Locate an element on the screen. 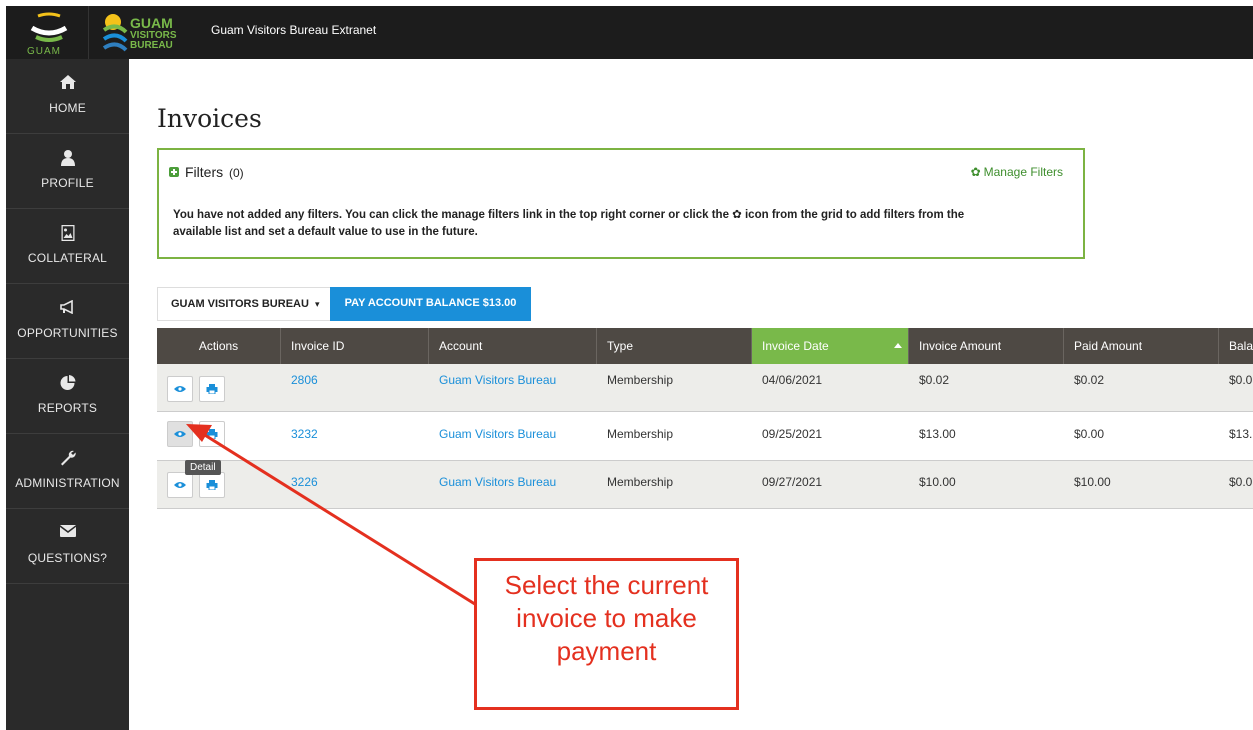 The width and height of the screenshot is (1253, 730). invoice-date-cell: 09/27/2021 is located at coordinates (792, 482).